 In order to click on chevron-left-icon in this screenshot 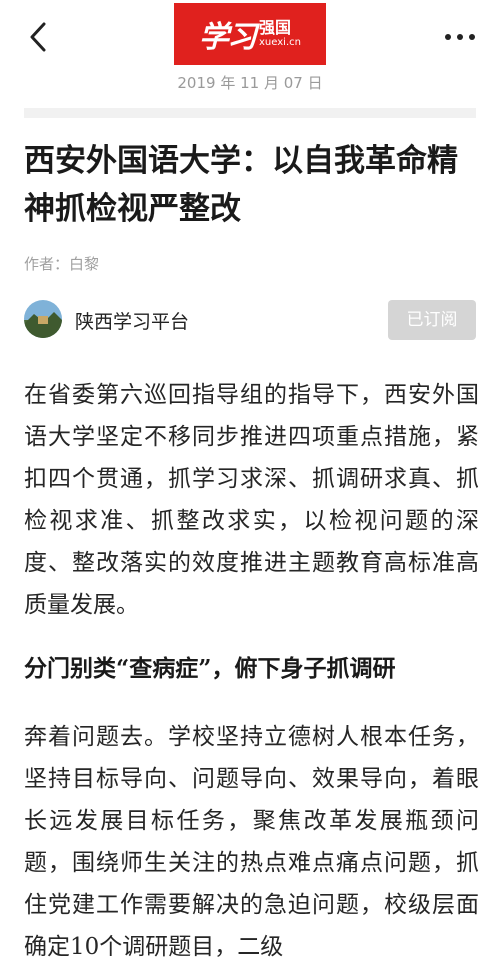, I will do `click(38, 37)`.